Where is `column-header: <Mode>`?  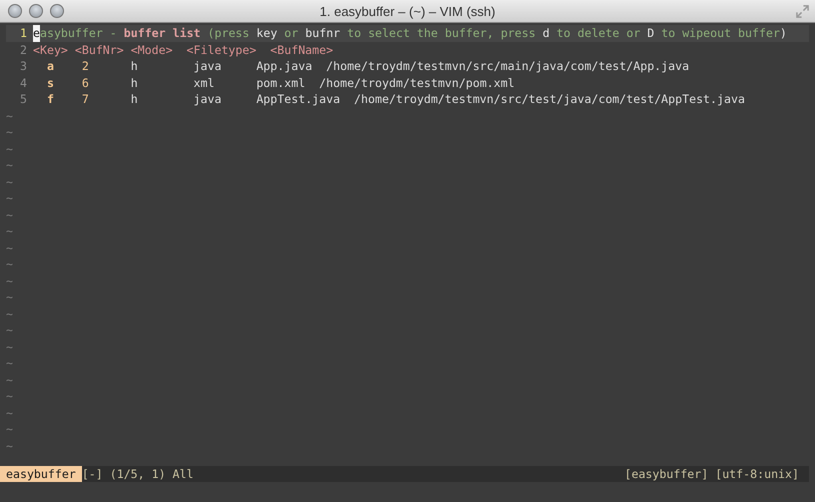
column-header: <Mode> is located at coordinates (152, 50).